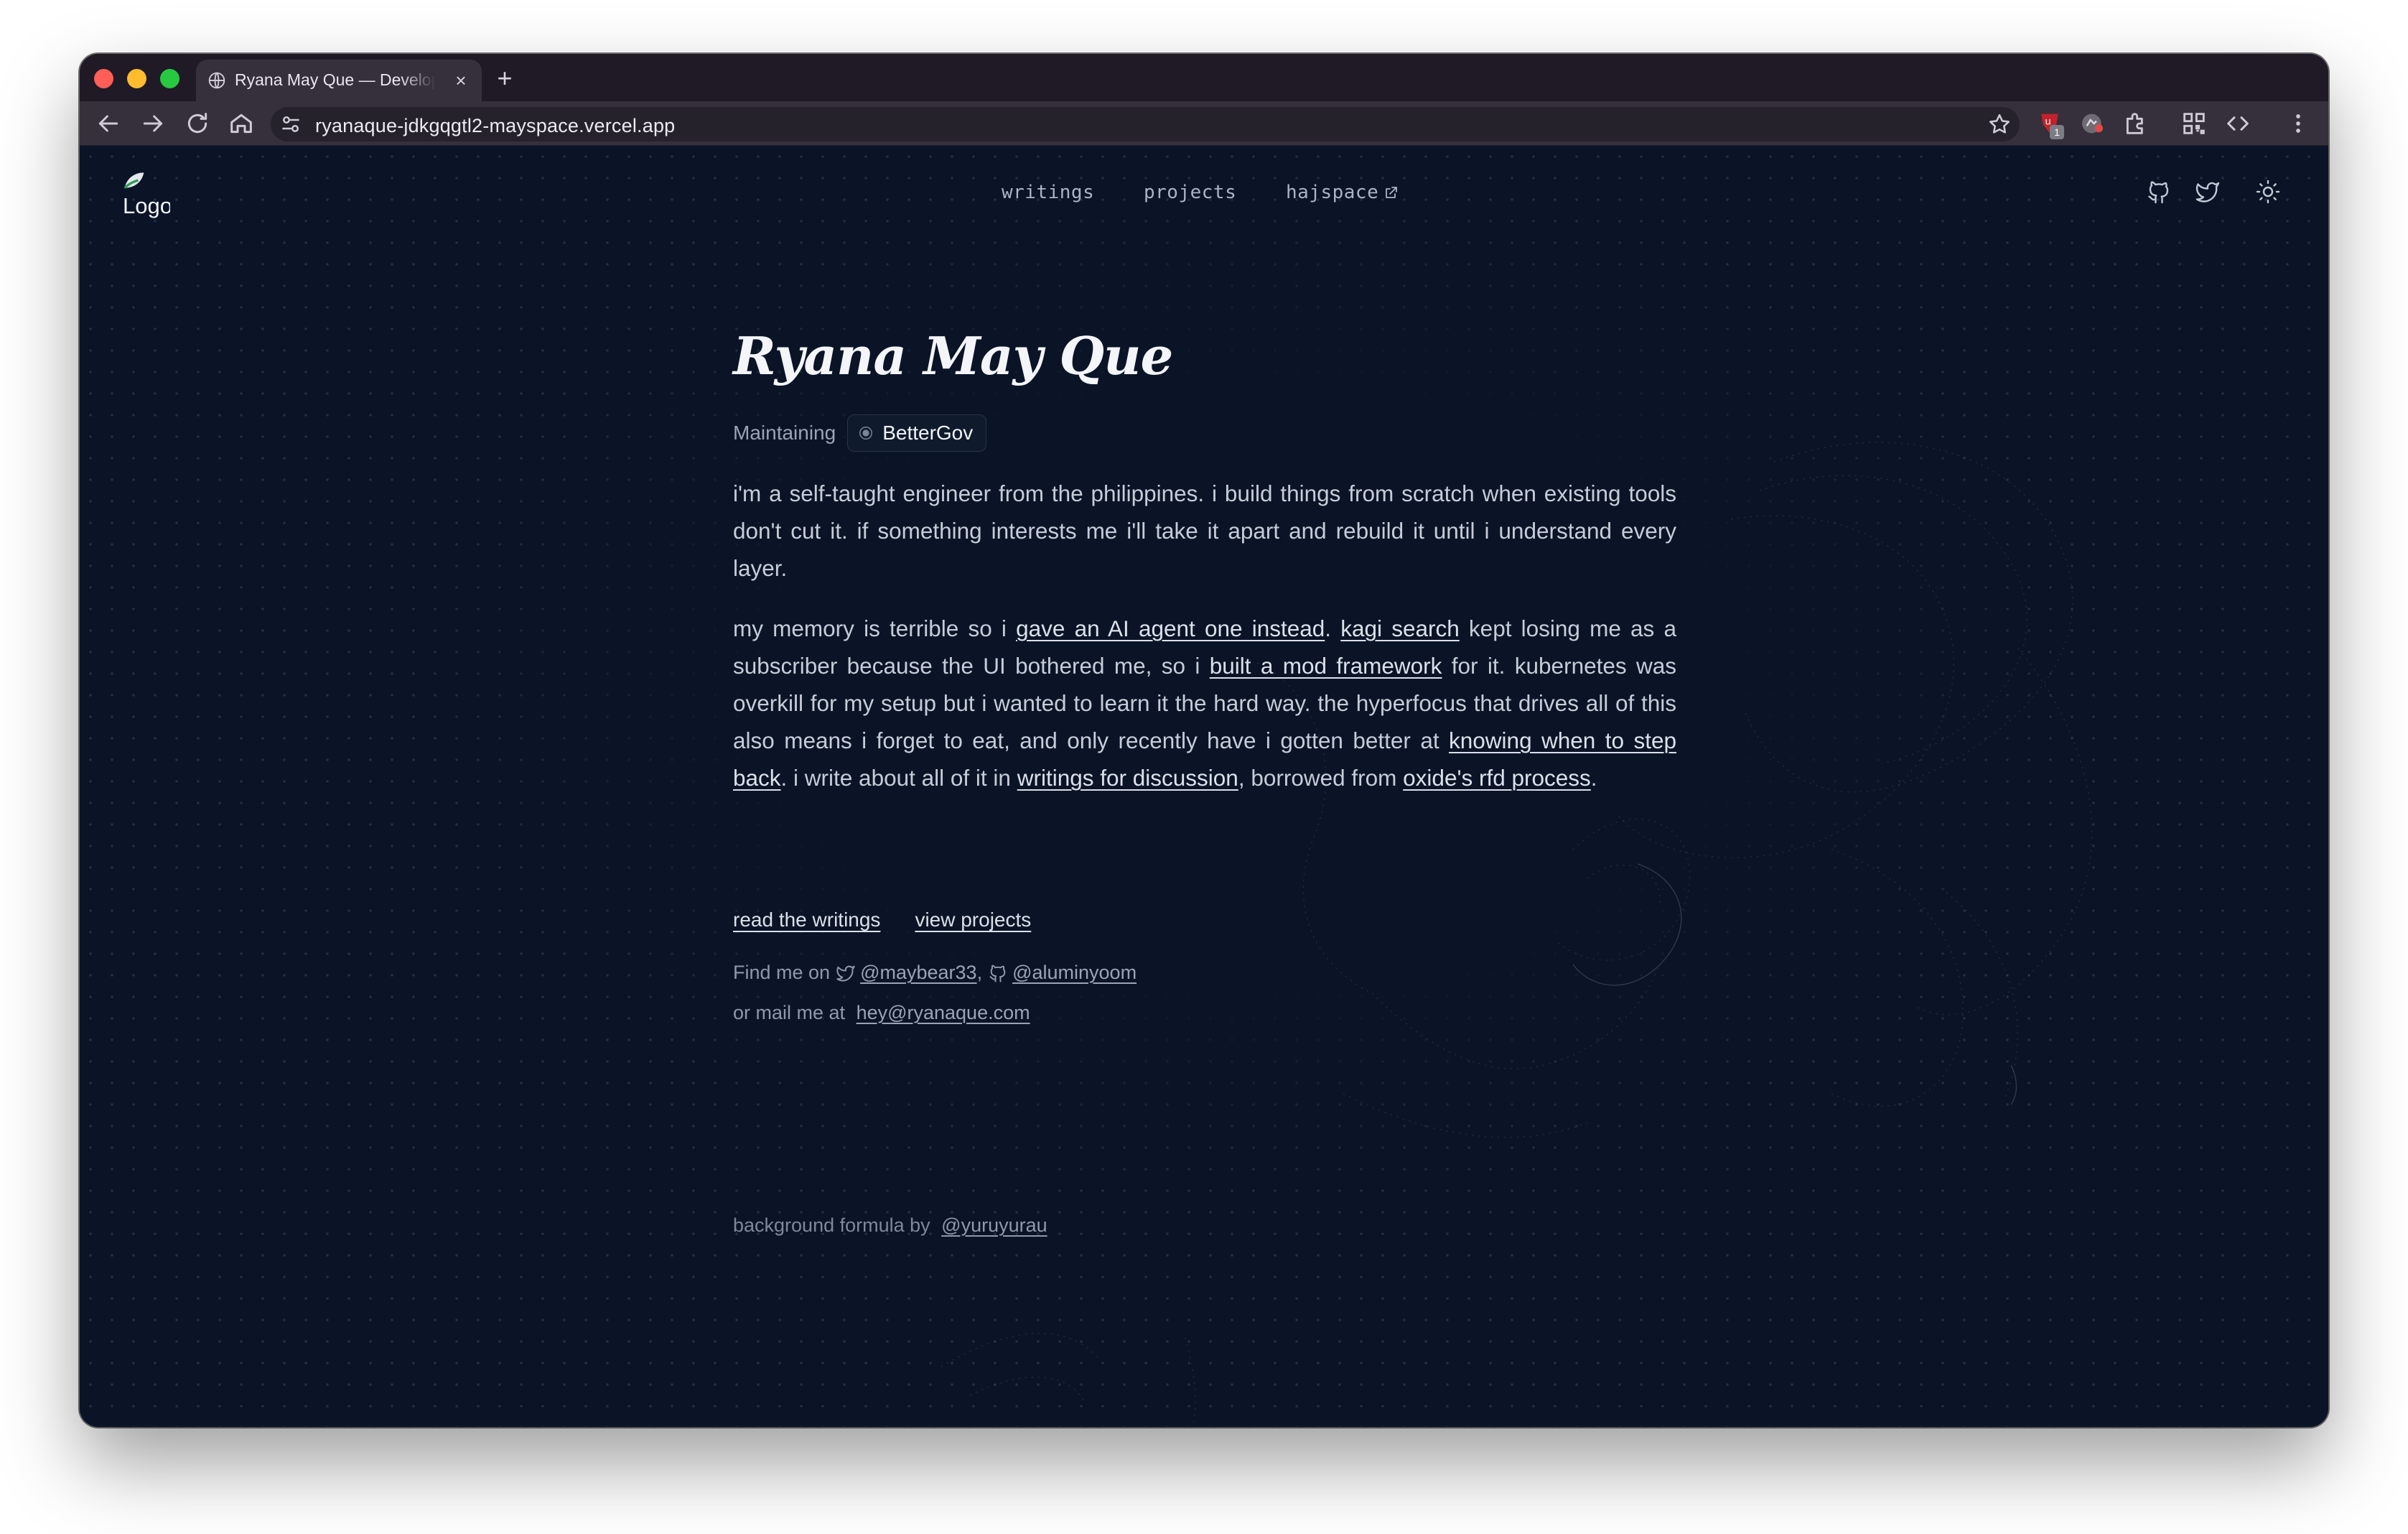 The height and width of the screenshot is (1534, 2408). I want to click on page-title: Ryana May Que, so click(953, 355).